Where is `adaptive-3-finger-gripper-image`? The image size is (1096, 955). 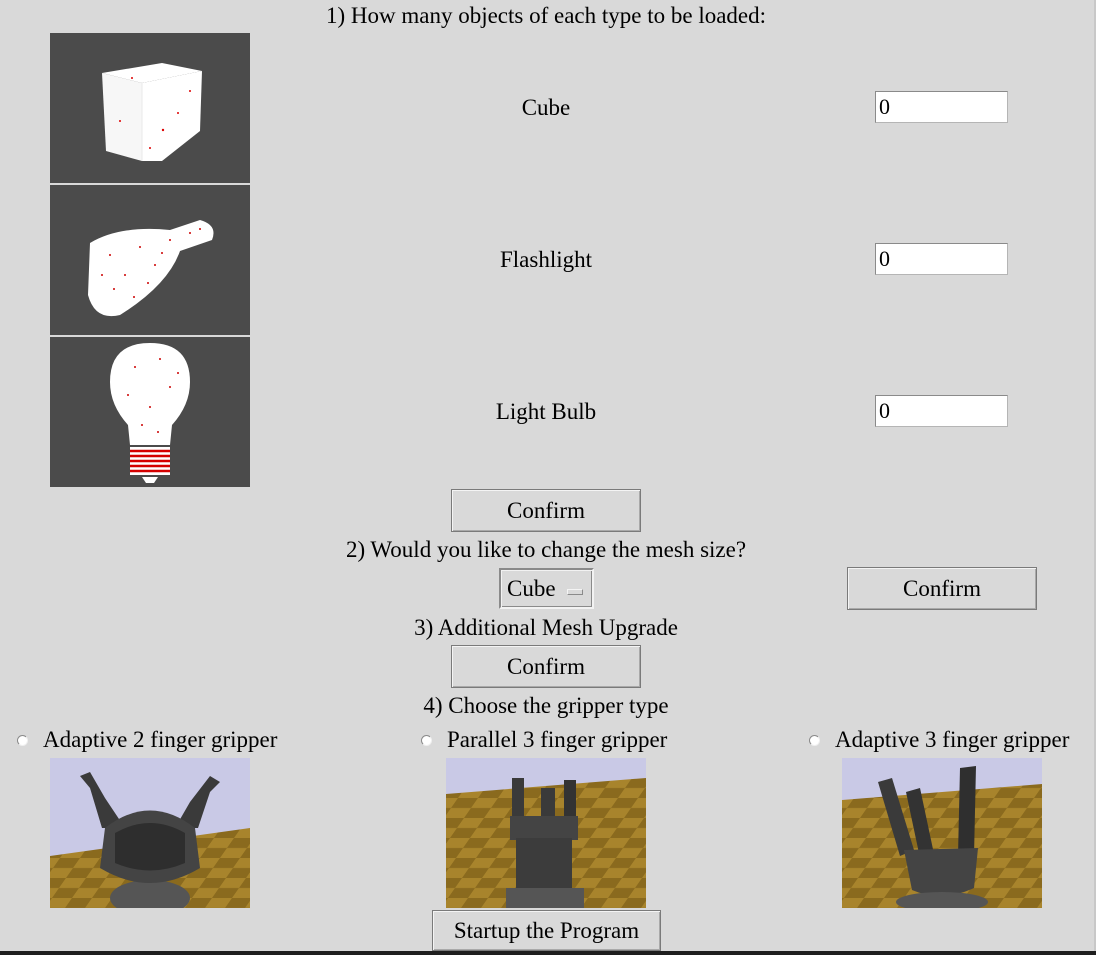 adaptive-3-finger-gripper-image is located at coordinates (942, 833).